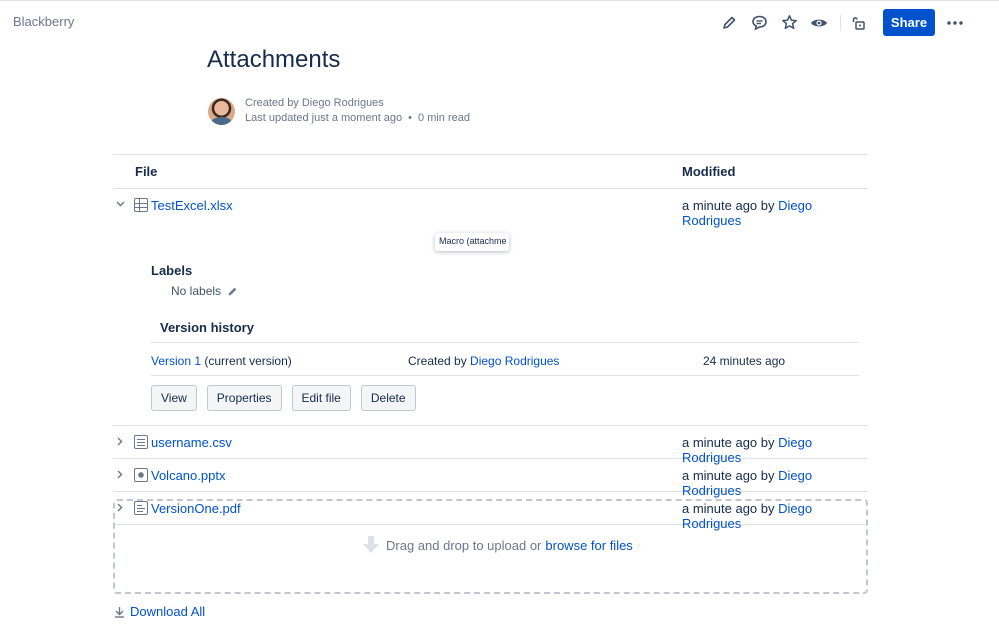  I want to click on delete-button: Delete, so click(388, 398).